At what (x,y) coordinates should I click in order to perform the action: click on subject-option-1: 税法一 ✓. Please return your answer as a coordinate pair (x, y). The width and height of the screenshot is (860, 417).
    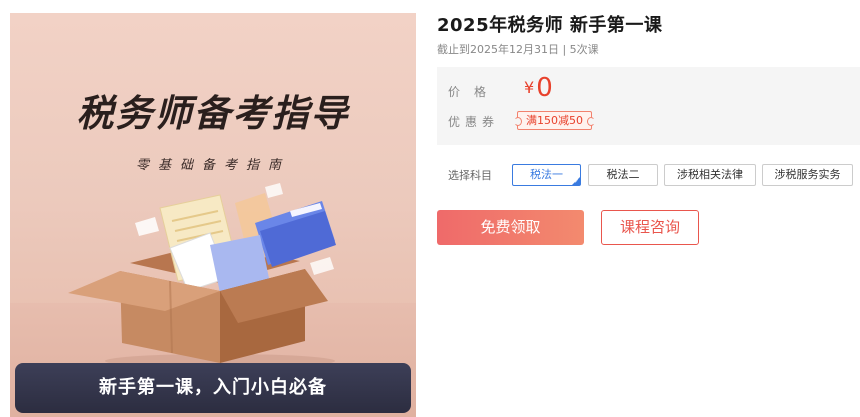
    Looking at the image, I should click on (546, 175).